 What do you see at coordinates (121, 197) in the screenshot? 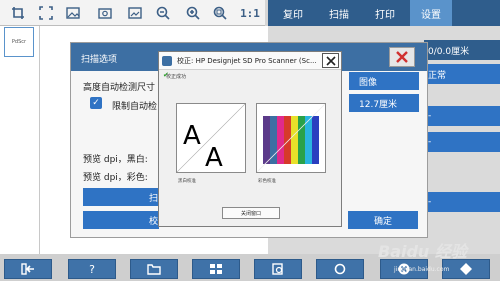
I see `scan-button: 扫` at bounding box center [121, 197].